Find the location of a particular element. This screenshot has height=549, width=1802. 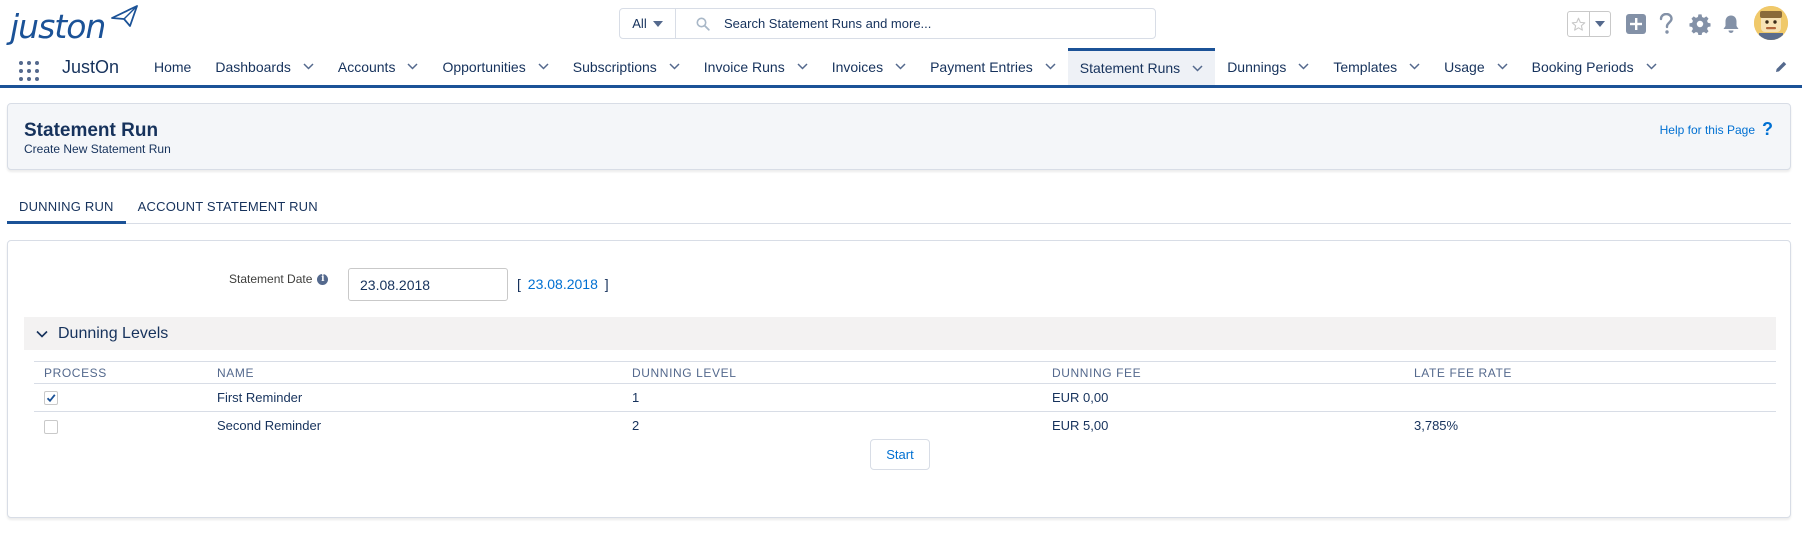

star-icon is located at coordinates (1578, 24).